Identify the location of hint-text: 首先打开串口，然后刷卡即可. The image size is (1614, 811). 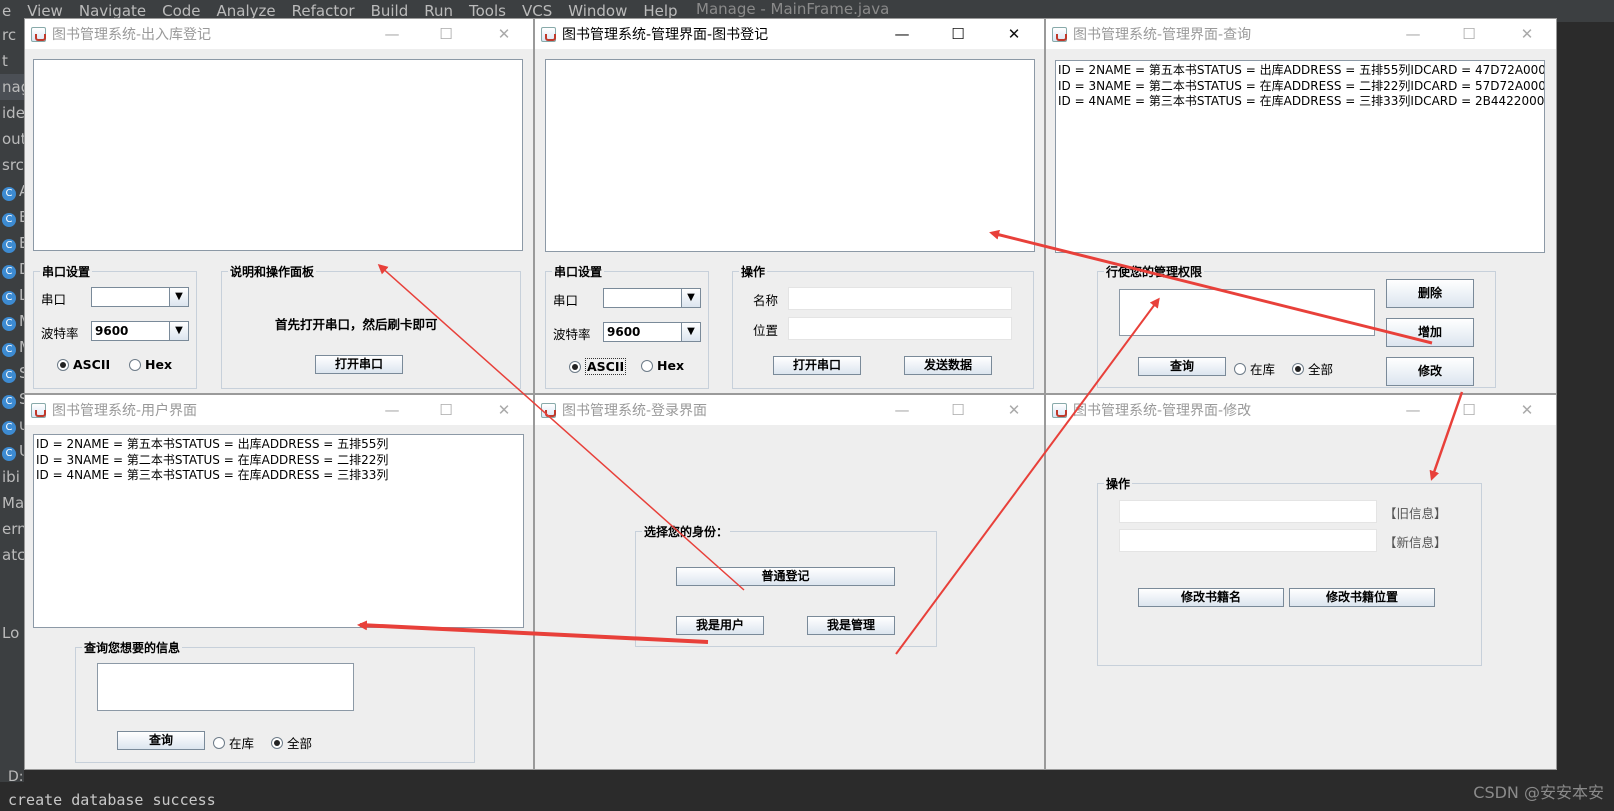
(356, 324).